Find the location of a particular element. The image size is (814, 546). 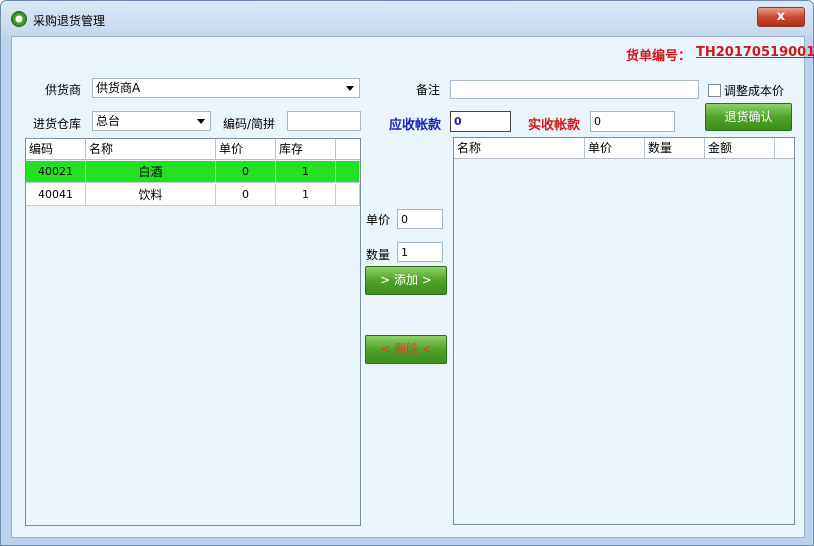

return-confirm-button: 退货确认 is located at coordinates (748, 117).